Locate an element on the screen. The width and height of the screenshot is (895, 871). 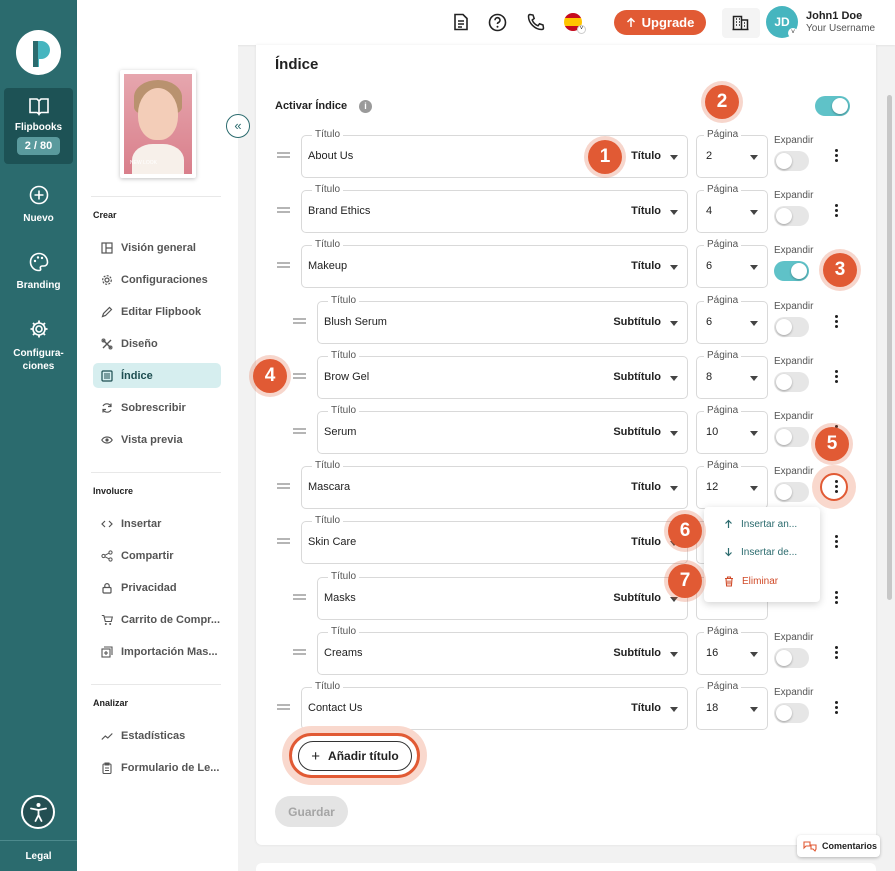
sidebar-item-edit-flipbook: Editar Flipbook is located at coordinates (157, 311).